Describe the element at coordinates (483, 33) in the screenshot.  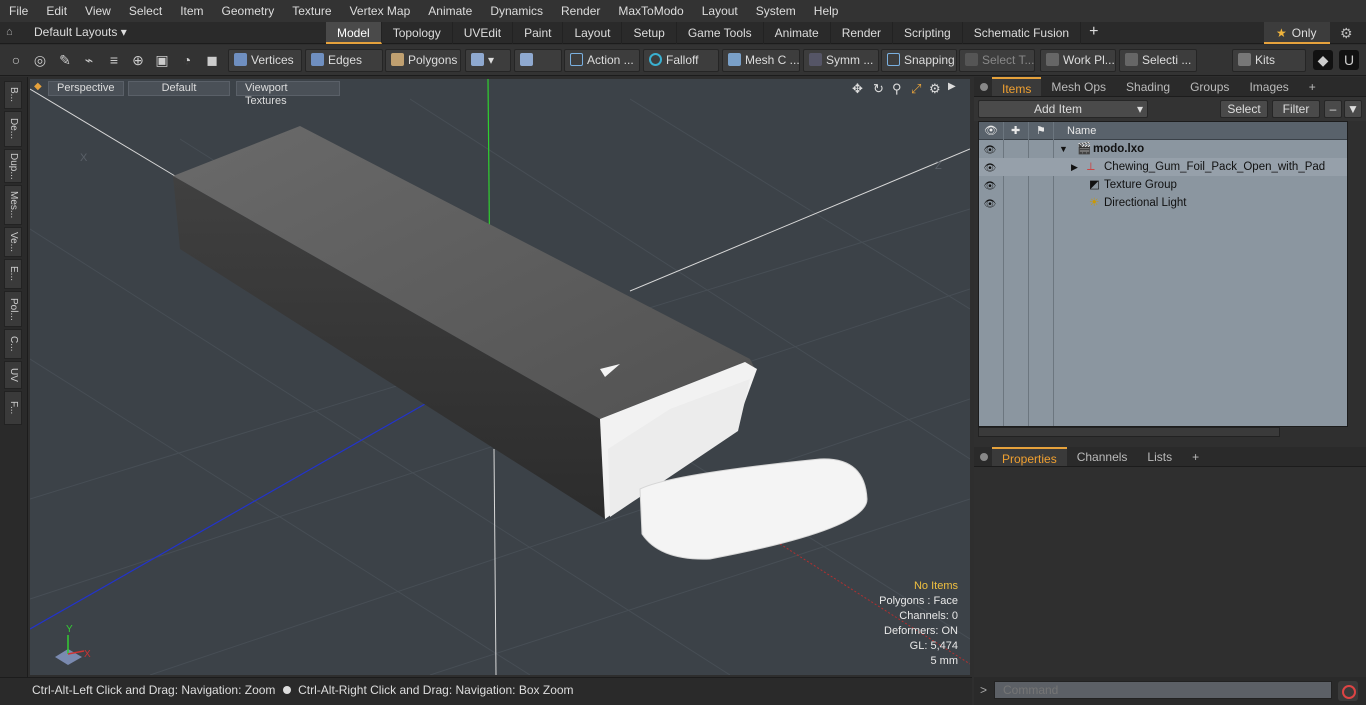
I see `tab-uvedit: UVEdit` at that location.